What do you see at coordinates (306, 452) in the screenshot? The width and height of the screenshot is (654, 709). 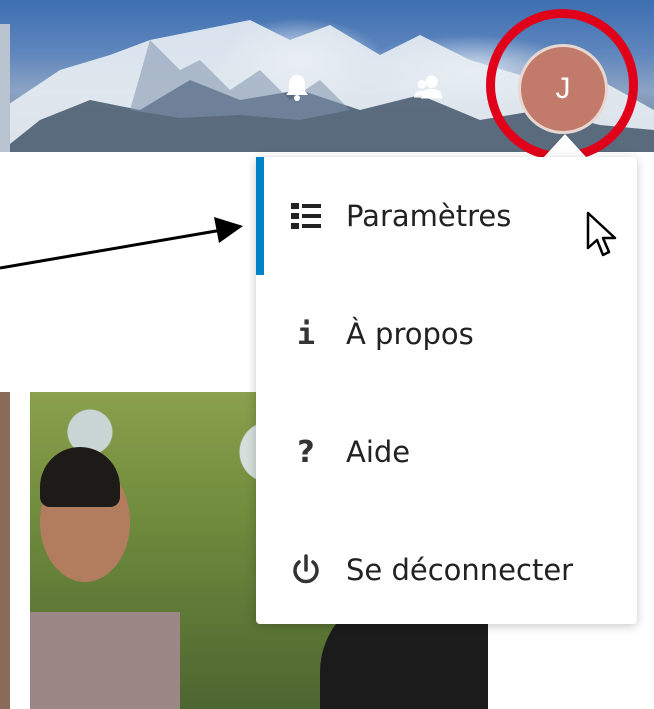 I see `help-icon: ?` at bounding box center [306, 452].